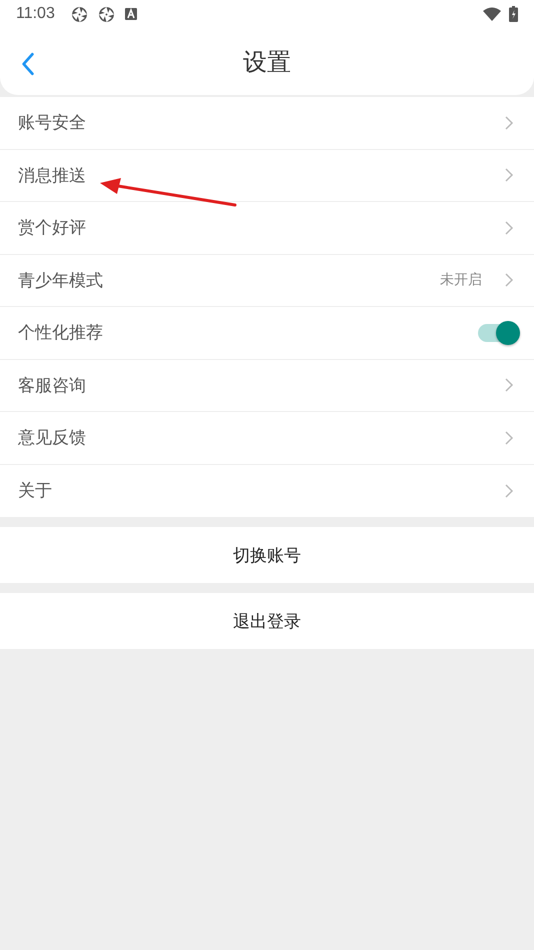  What do you see at coordinates (267, 621) in the screenshot?
I see `action-button: 退出登录` at bounding box center [267, 621].